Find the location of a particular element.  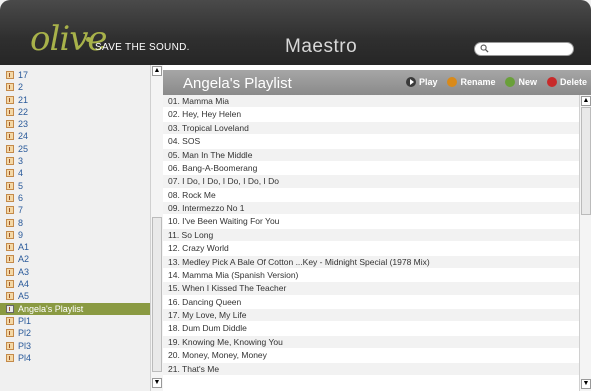

sidebar-item-playlist: 17 is located at coordinates (75, 75).